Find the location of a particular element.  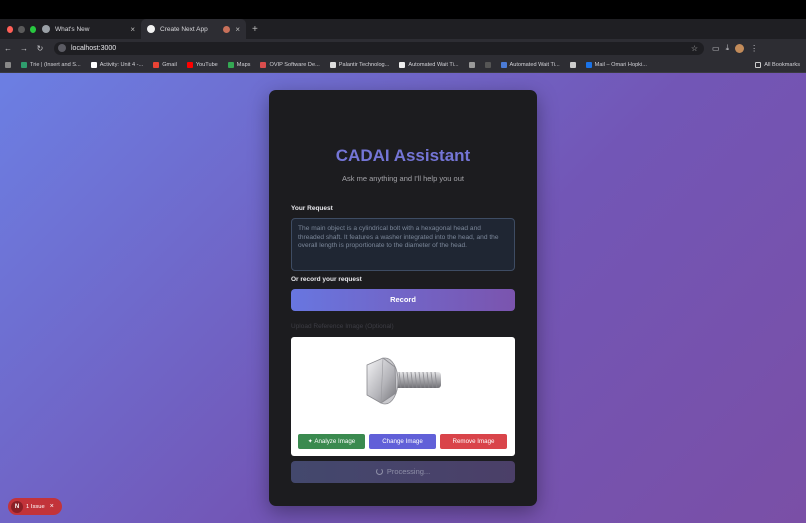

upload-label: Upload Reference Image (Optional) is located at coordinates (342, 326).